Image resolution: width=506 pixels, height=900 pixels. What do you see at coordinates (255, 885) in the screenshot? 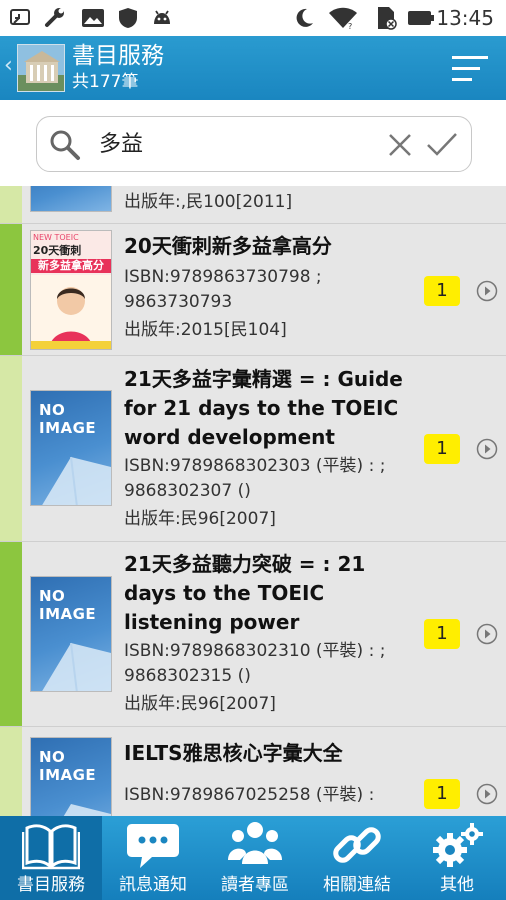
I see `tab-label: 讀者專區` at bounding box center [255, 885].